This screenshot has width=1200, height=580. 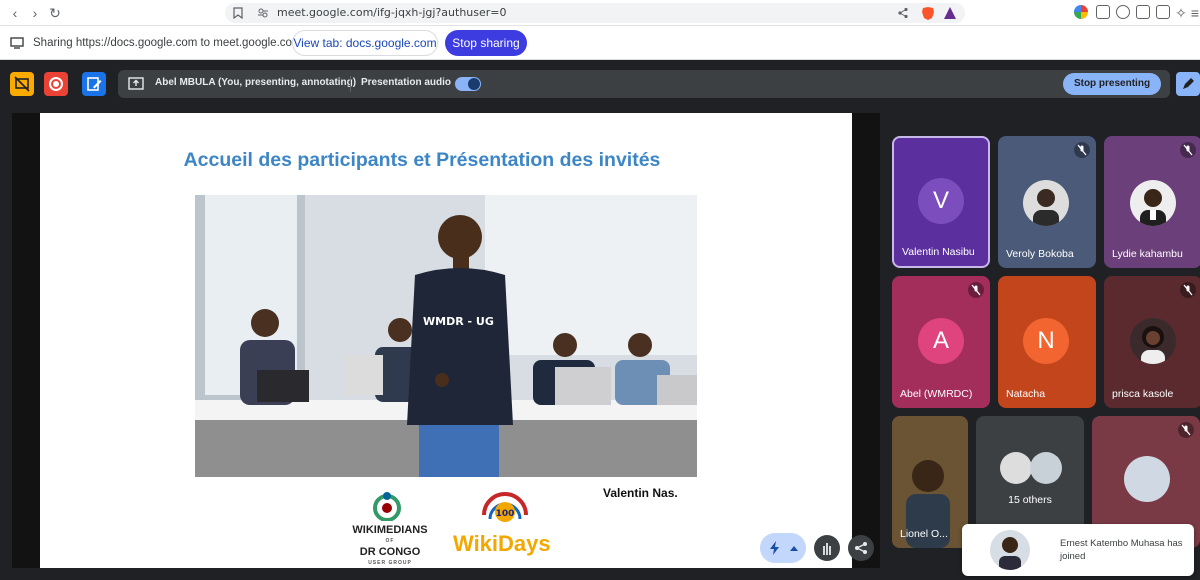 What do you see at coordinates (903, 13) in the screenshot?
I see `share-icon` at bounding box center [903, 13].